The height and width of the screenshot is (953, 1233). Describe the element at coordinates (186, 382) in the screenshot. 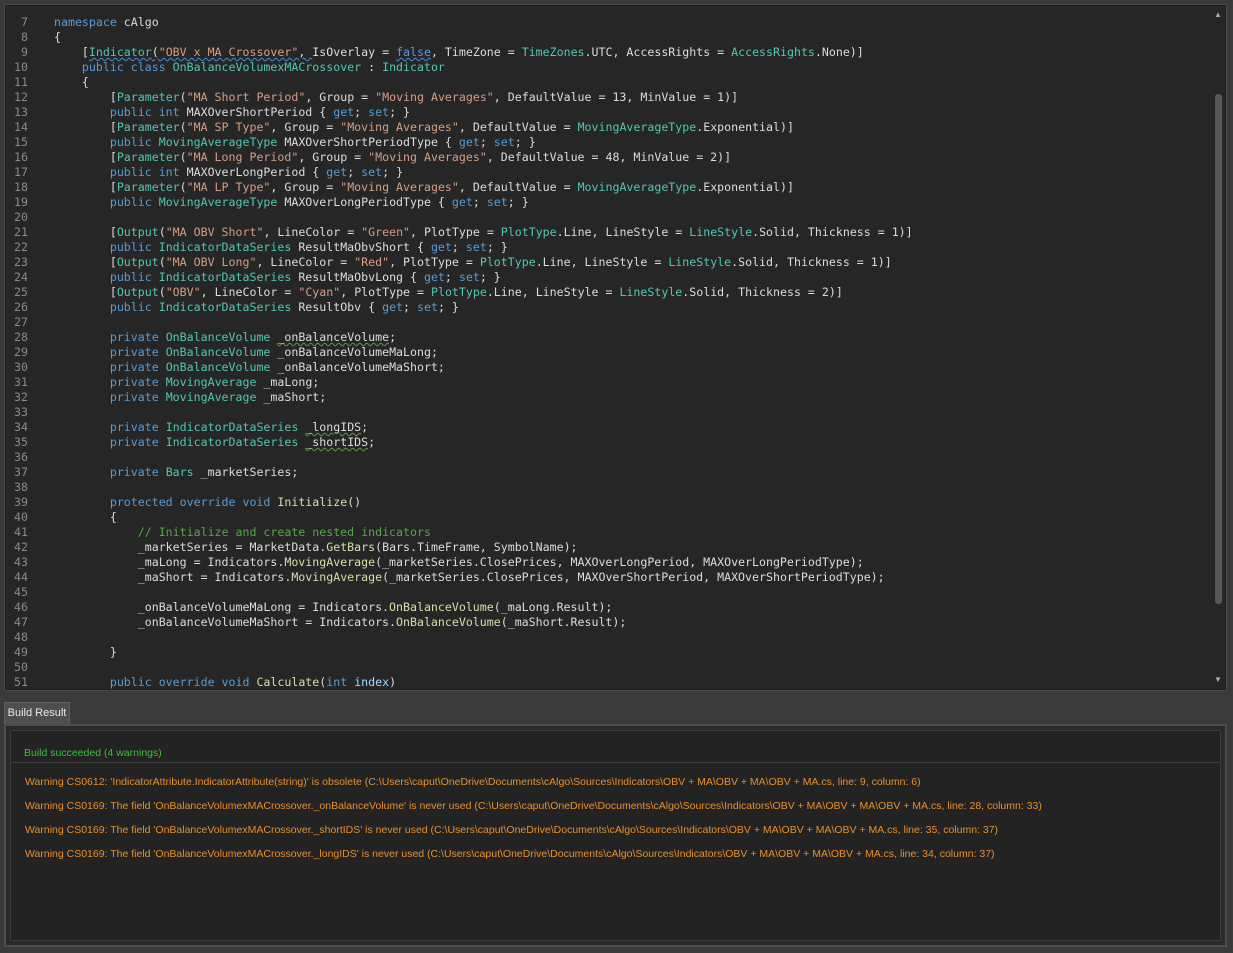

I see `code-text: private MovingAverage _maLong;` at that location.